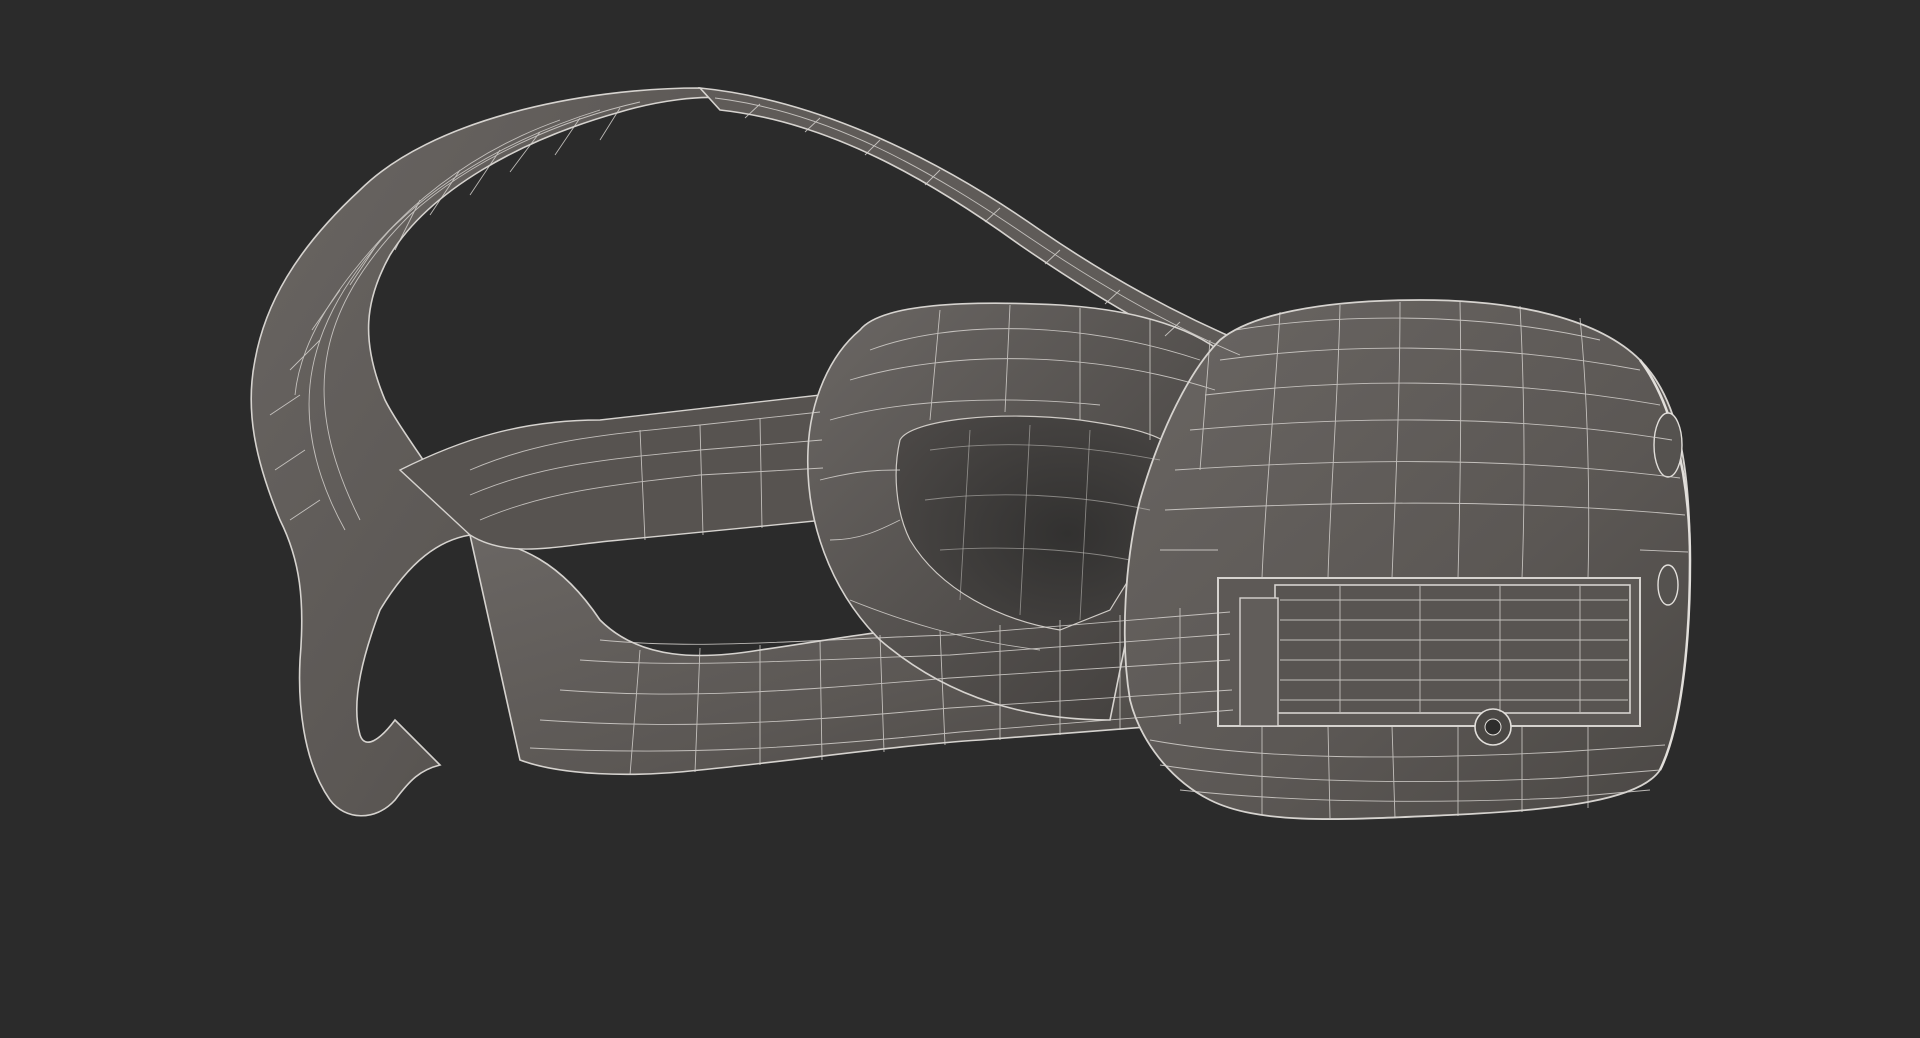 Image resolution: width=1920 pixels, height=1038 pixels. What do you see at coordinates (1668, 445) in the screenshot?
I see `power-button-icon` at bounding box center [1668, 445].